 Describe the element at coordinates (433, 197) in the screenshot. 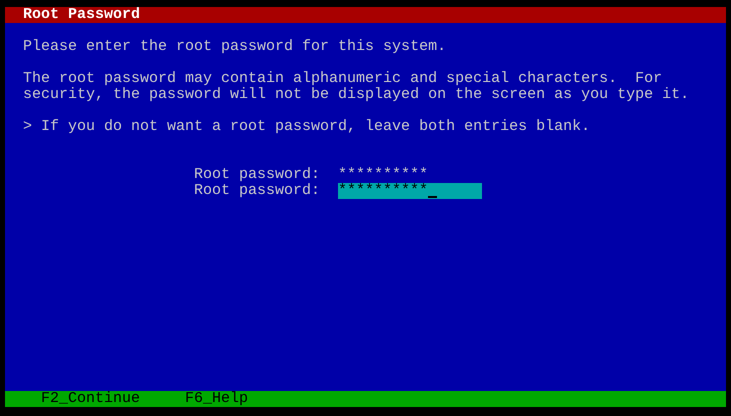

I see `text-cursor` at that location.